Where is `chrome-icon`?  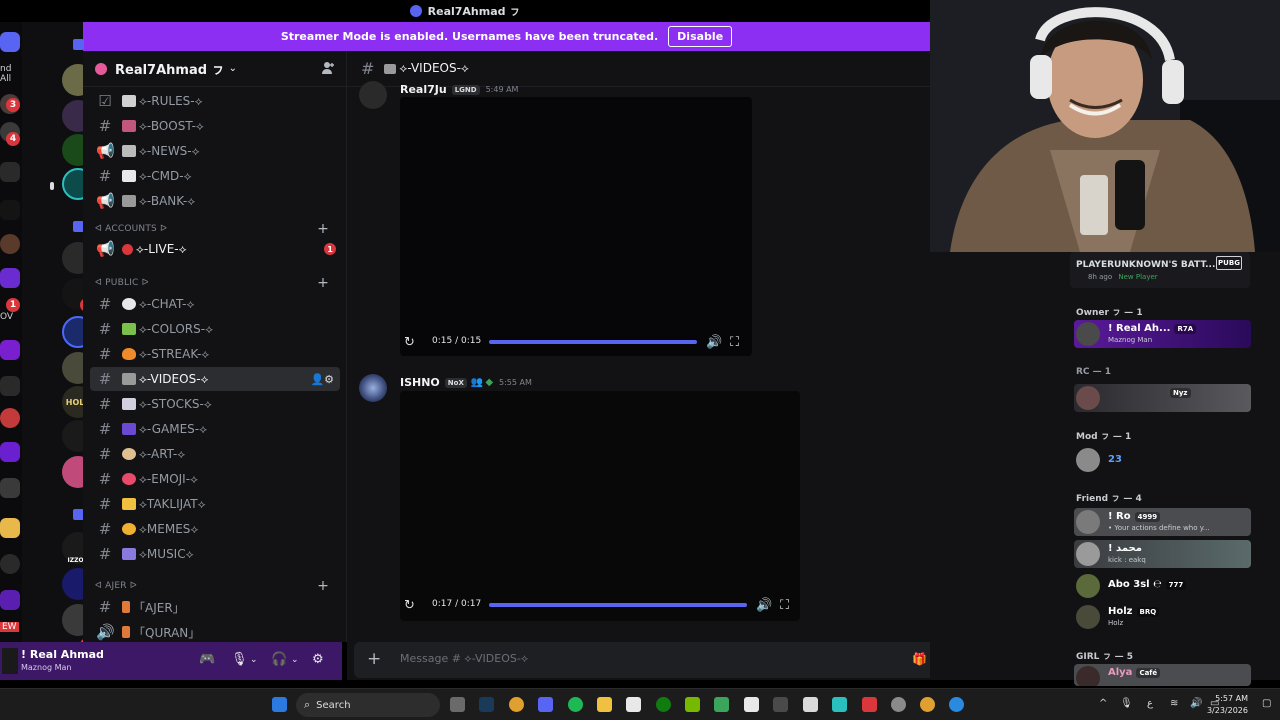 chrome-icon is located at coordinates (516, 704).